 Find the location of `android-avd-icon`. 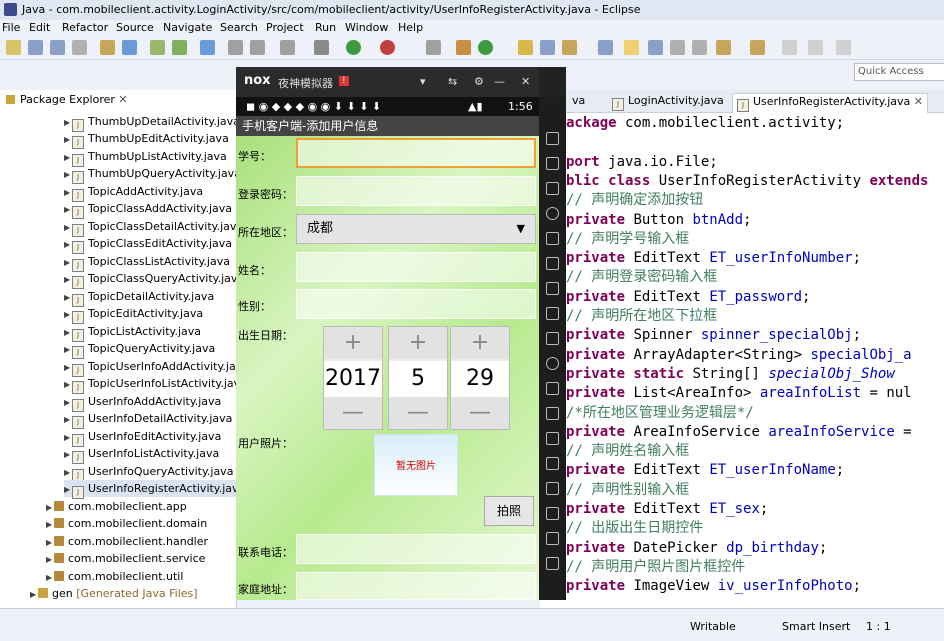

android-avd-icon is located at coordinates (157, 47).